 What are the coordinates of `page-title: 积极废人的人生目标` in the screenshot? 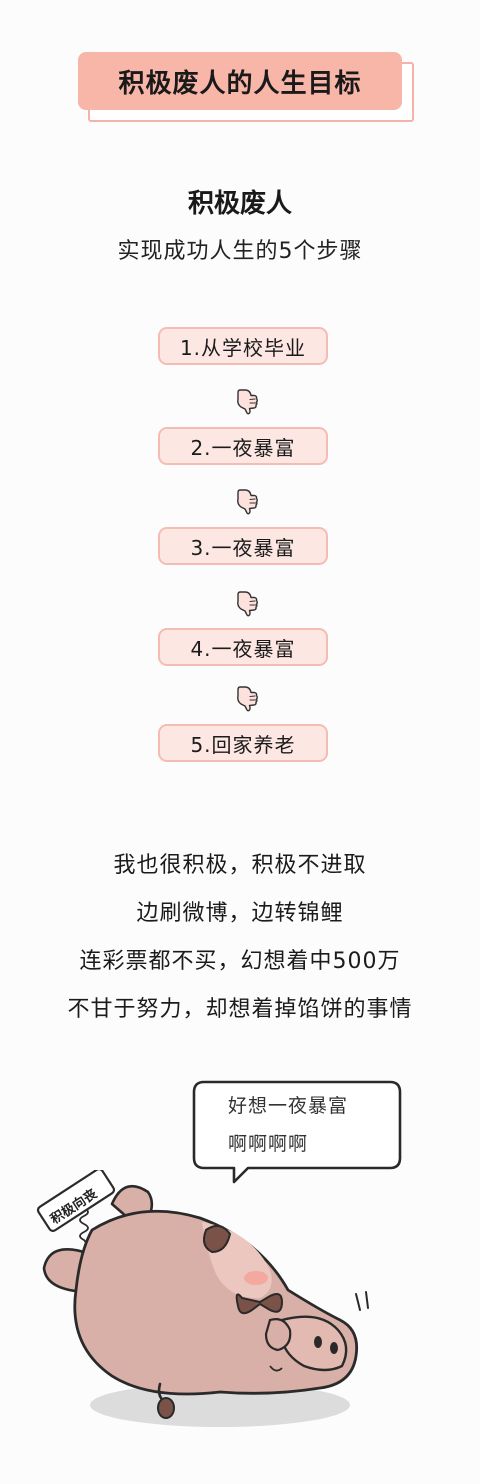 It's located at (240, 83).